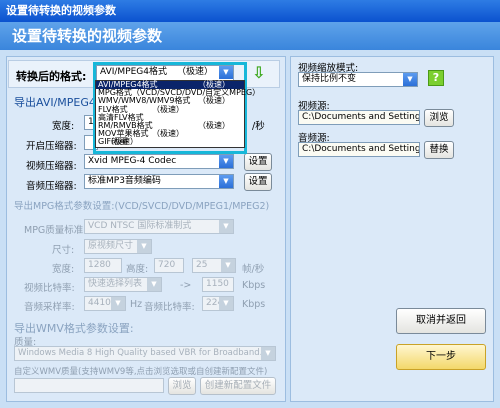 This screenshot has width=500, height=408. I want to click on next-button: 下一步, so click(441, 357).